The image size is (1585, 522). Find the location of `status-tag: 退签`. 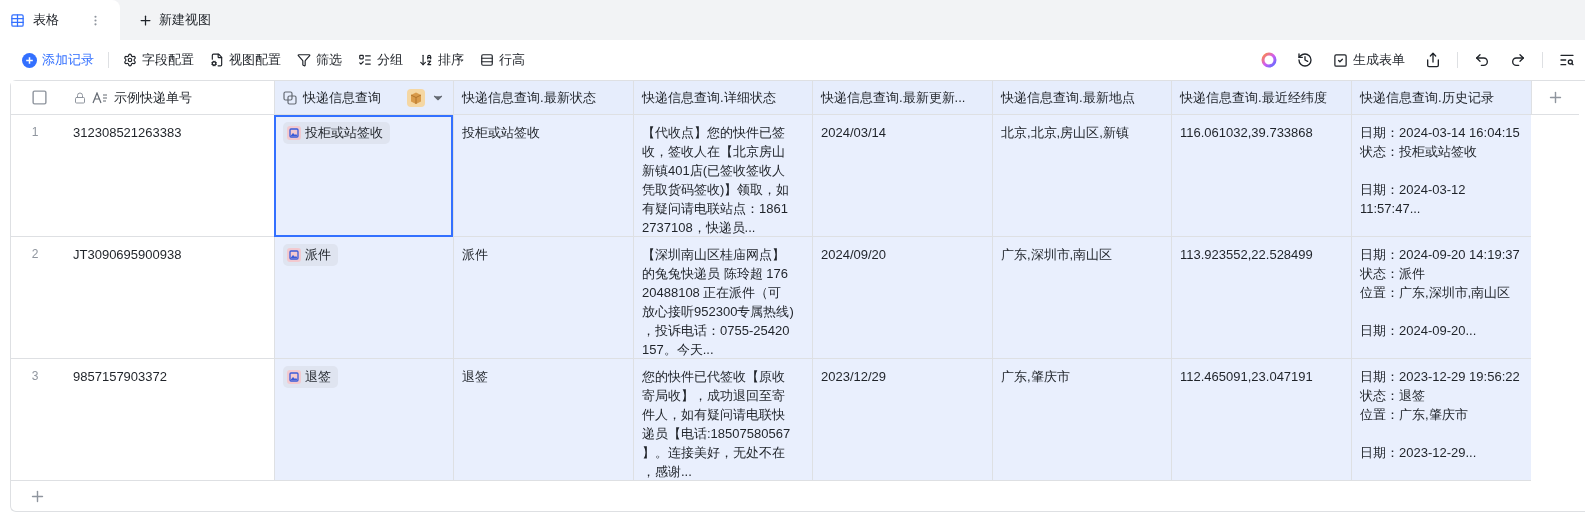

status-tag: 退签 is located at coordinates (310, 377).